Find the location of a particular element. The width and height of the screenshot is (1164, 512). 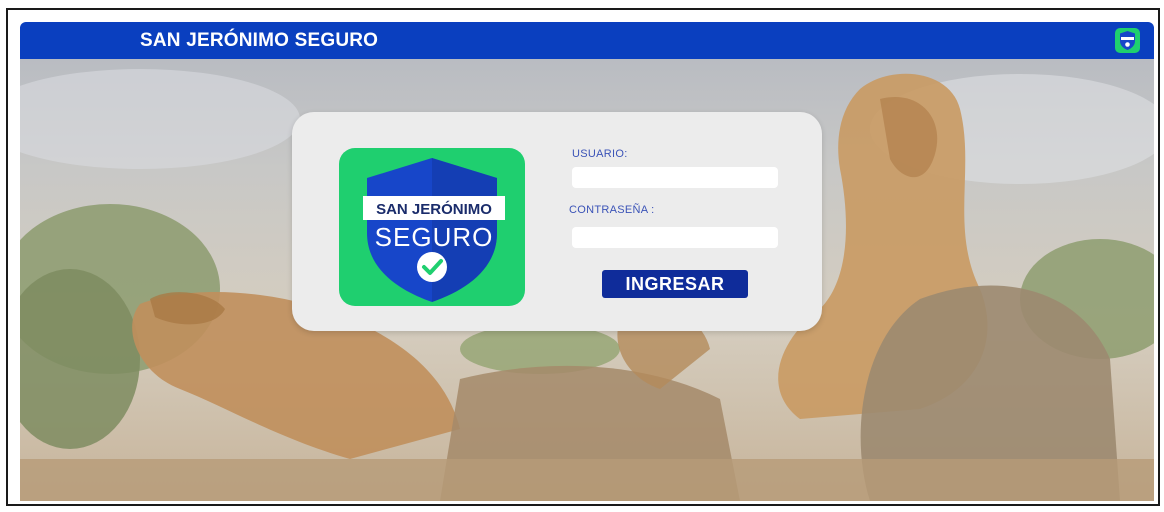

top-header-bar: SAN JERÓNIMO SEGURO is located at coordinates (587, 40).